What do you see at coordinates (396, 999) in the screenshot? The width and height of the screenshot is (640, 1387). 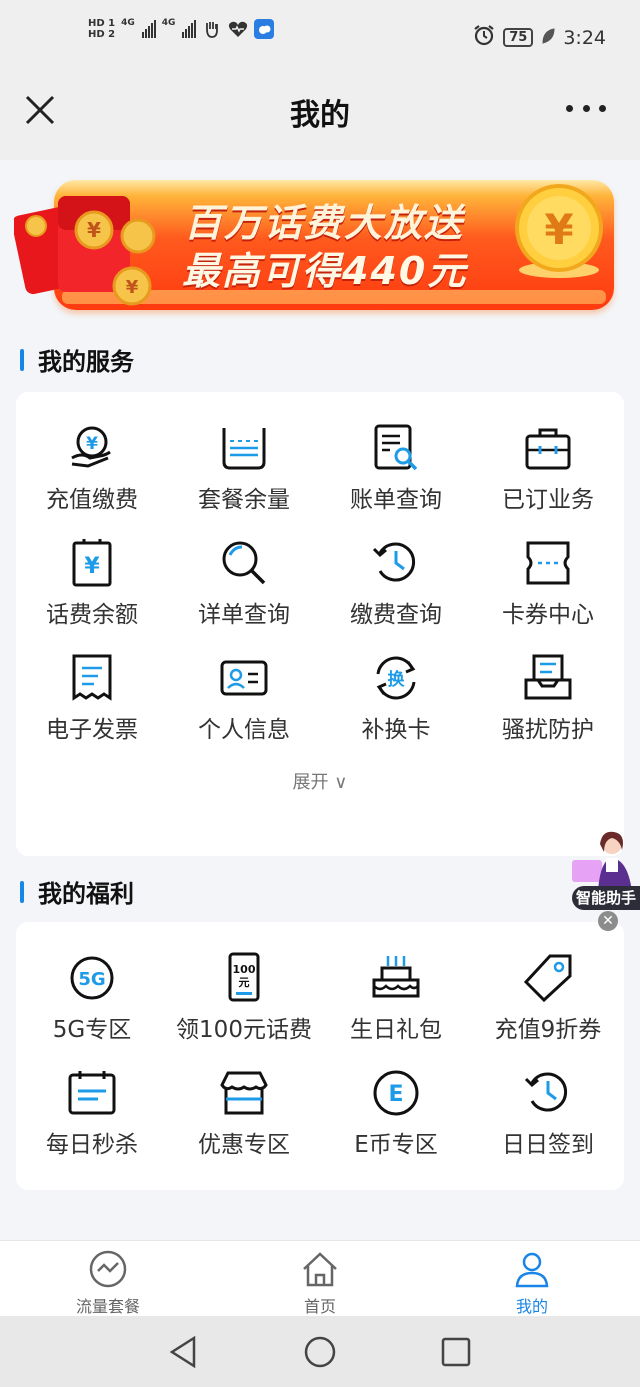 I see `benefit-birthday: 生日礼包` at bounding box center [396, 999].